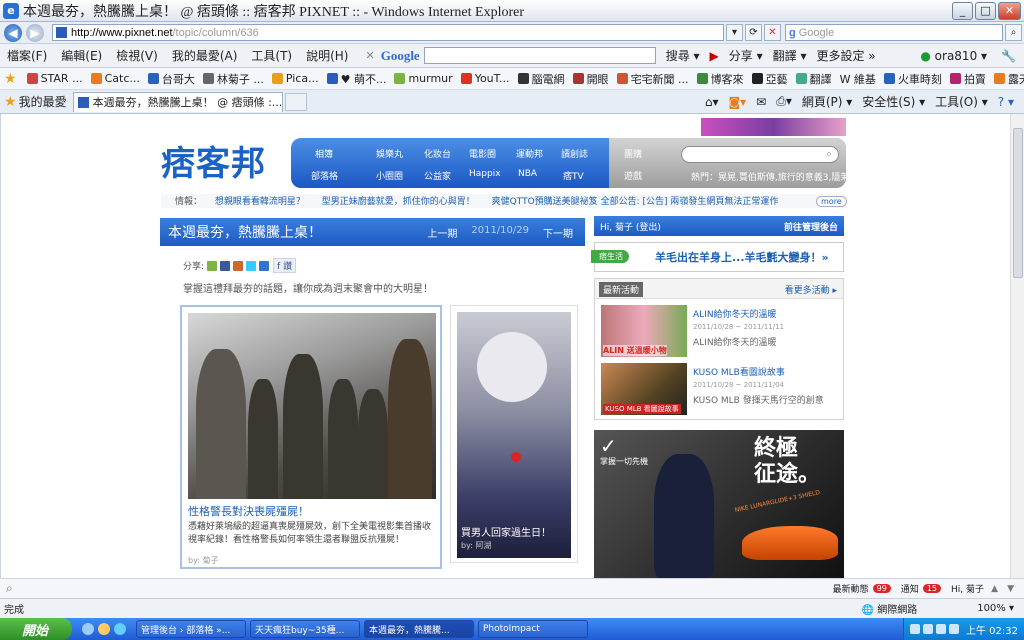 The height and width of the screenshot is (640, 1024). What do you see at coordinates (985, 10) in the screenshot?
I see `maximize-button: □` at bounding box center [985, 10].